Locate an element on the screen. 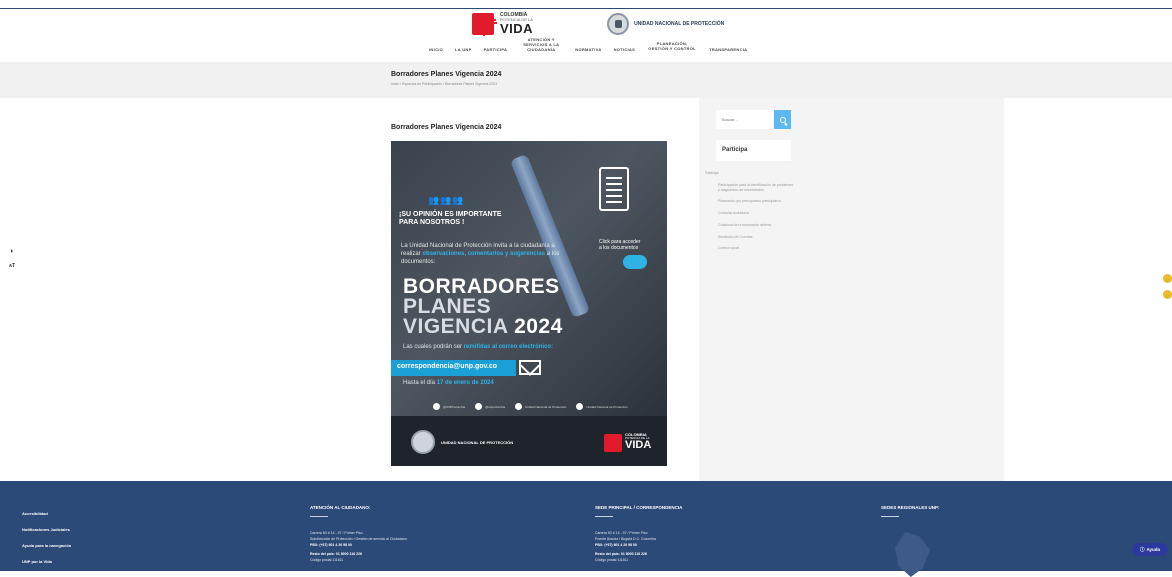 This screenshot has height=577, width=1172. nav-normativa: NORMATIVA is located at coordinates (588, 47).